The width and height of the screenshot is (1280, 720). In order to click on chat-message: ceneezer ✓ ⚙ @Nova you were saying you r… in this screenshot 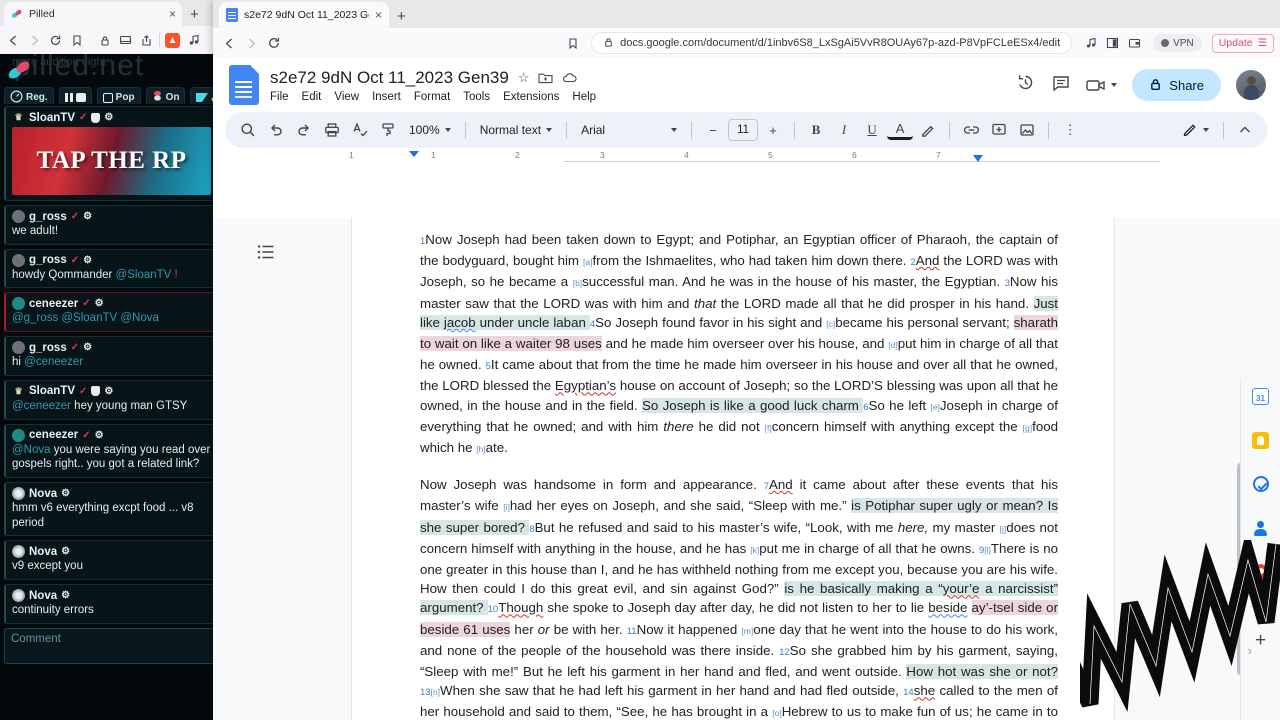, I will do `click(111, 451)`.